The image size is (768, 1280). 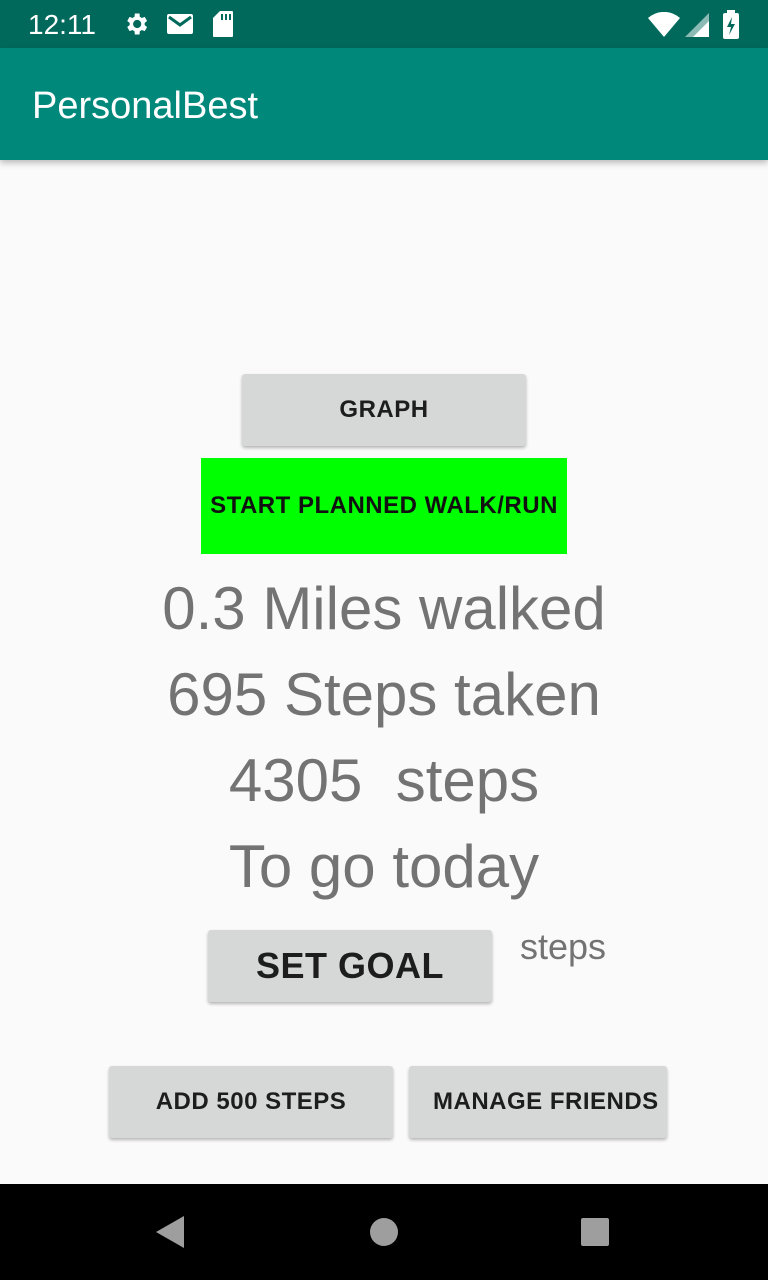 I want to click on cell-signal-icon, so click(x=697, y=27).